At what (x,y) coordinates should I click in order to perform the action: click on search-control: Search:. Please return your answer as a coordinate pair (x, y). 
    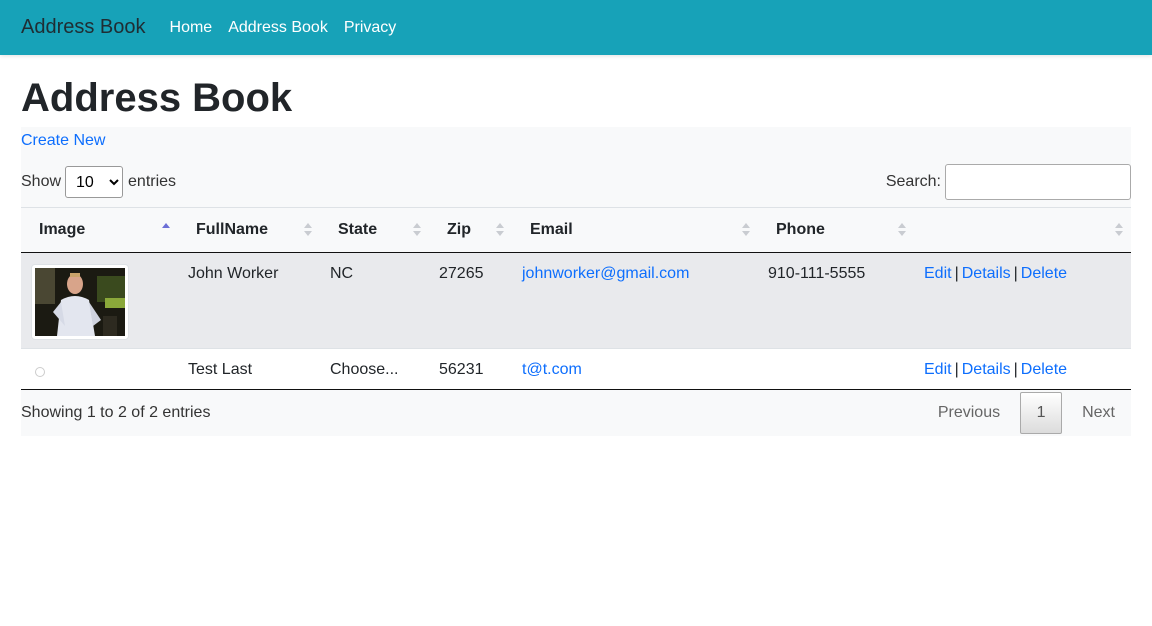
    Looking at the image, I should click on (1008, 182).